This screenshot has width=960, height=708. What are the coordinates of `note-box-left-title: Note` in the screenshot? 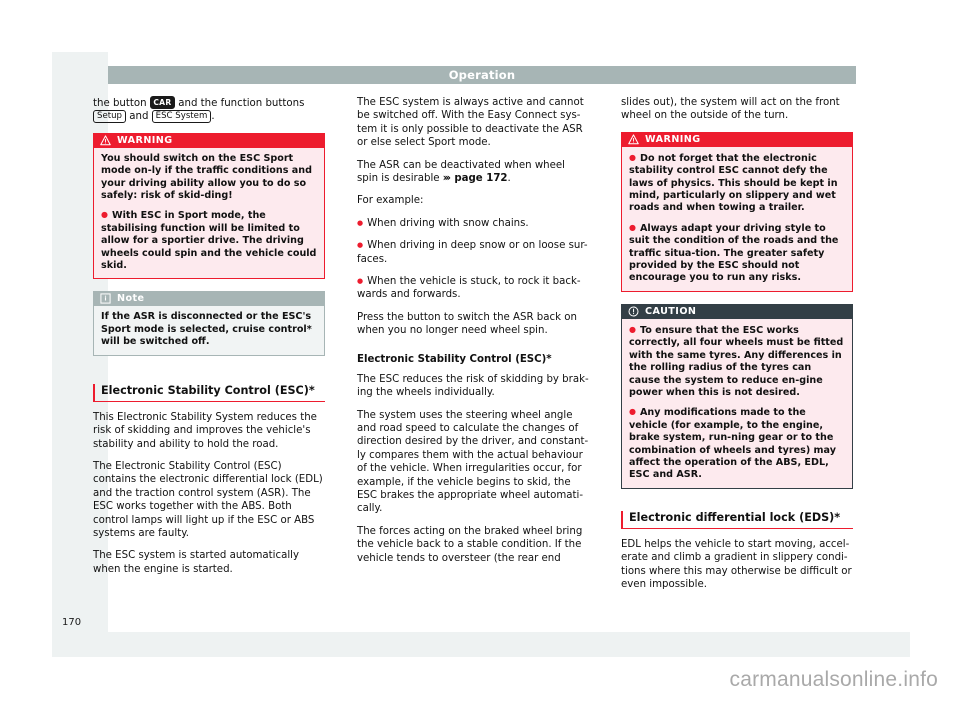 It's located at (131, 299).